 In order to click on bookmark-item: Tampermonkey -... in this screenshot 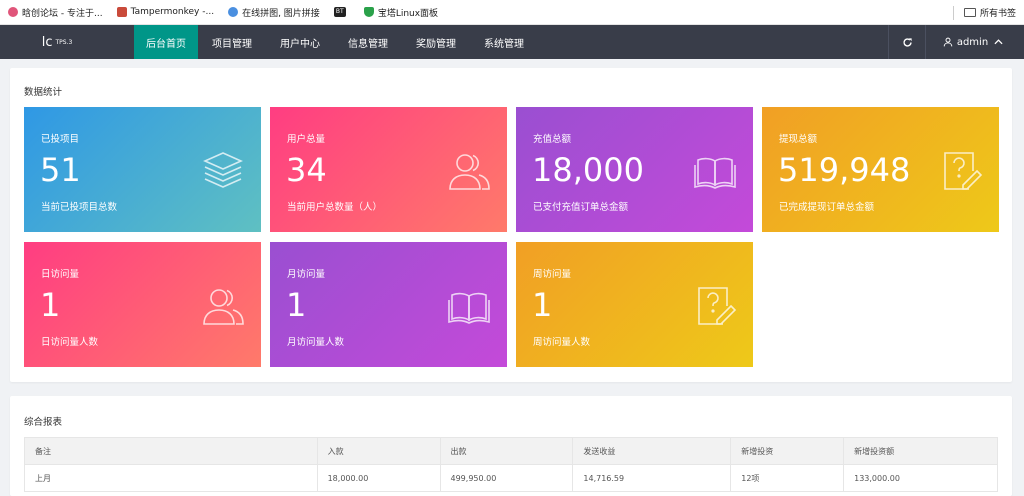, I will do `click(165, 12)`.